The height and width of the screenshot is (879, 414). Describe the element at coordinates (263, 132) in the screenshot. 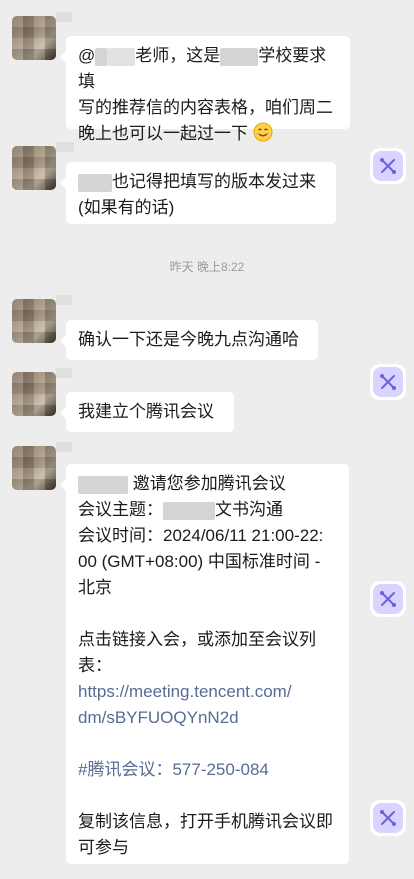

I see `smile-emoji-icon` at that location.